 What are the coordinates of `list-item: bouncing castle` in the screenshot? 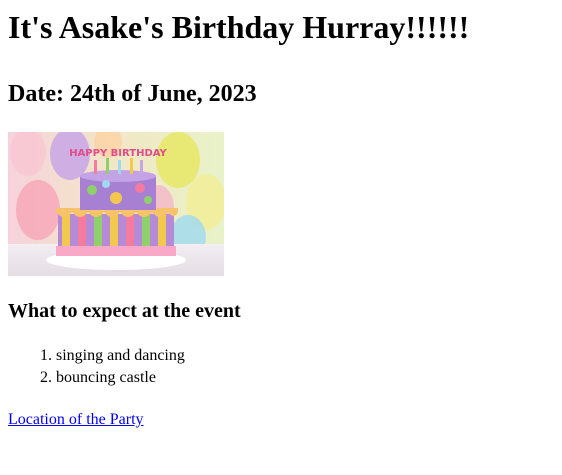 It's located at (305, 378).